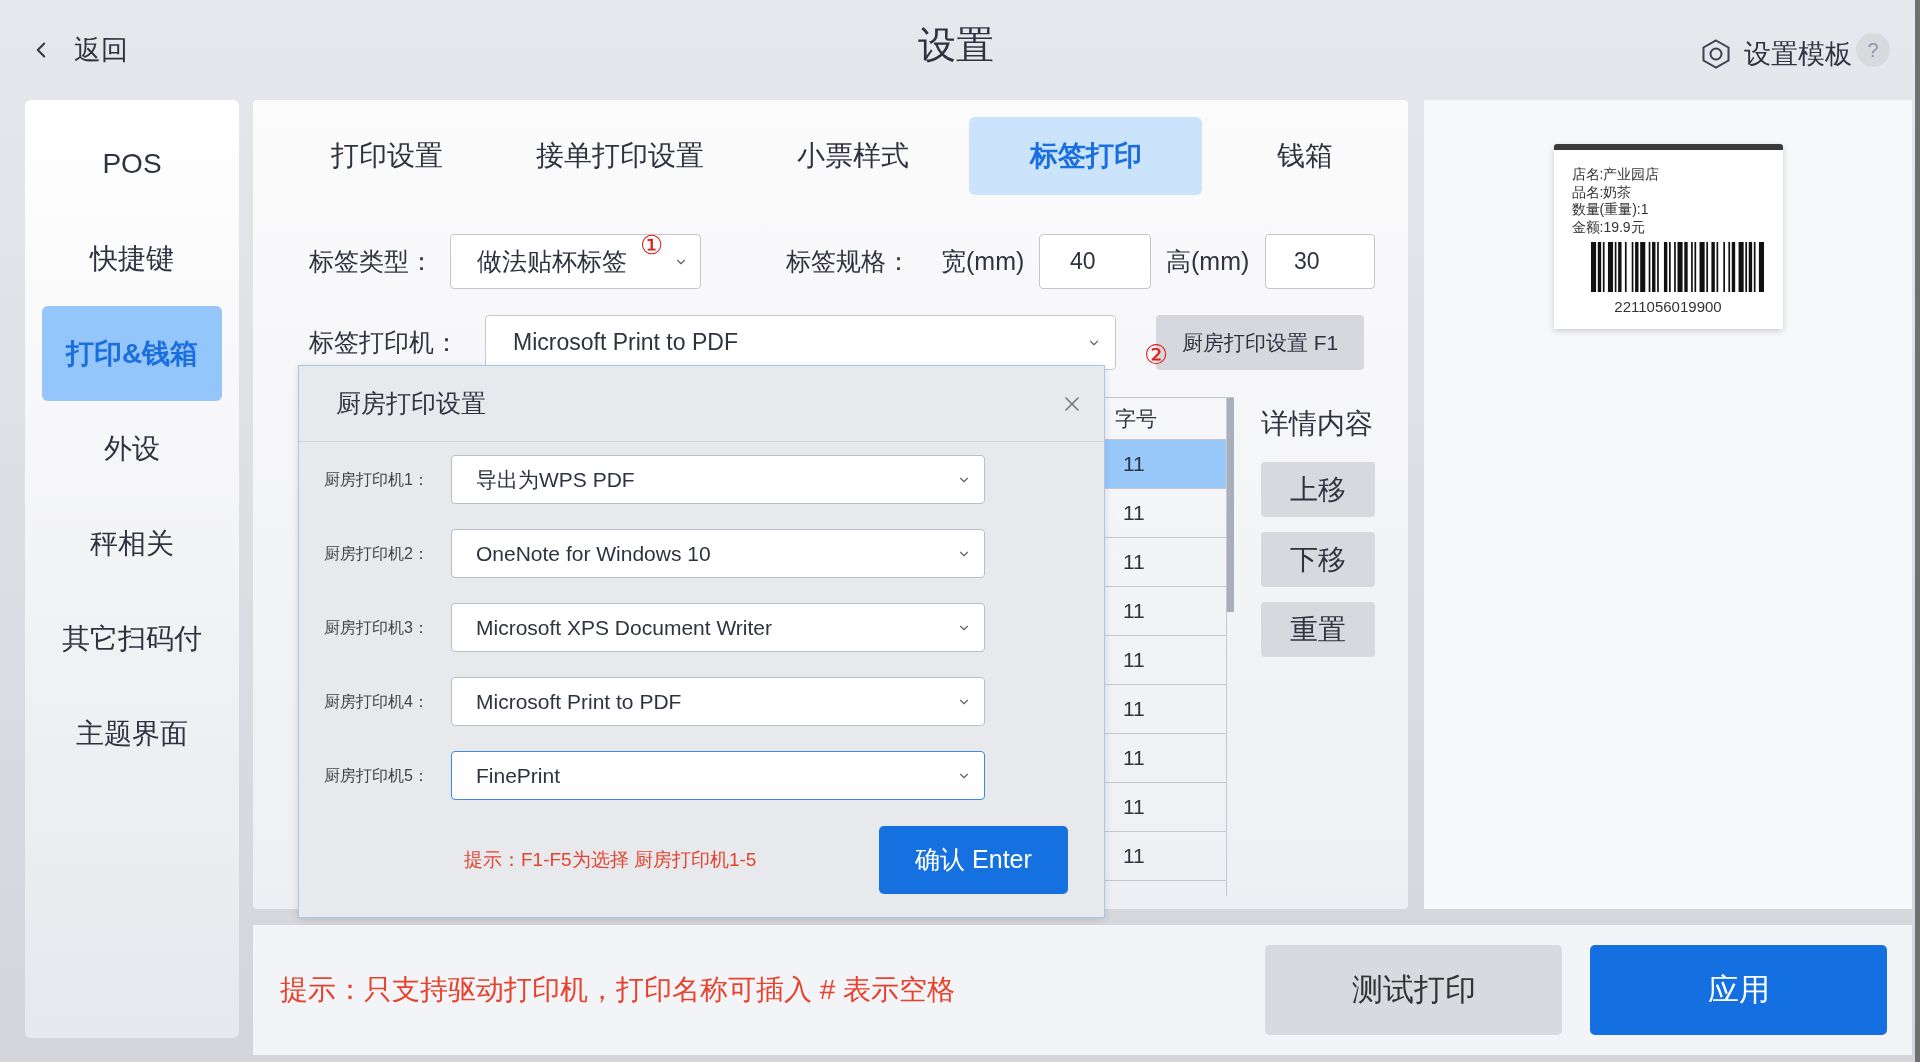 The height and width of the screenshot is (1062, 1920). I want to click on width-input: 40, so click(1095, 261).